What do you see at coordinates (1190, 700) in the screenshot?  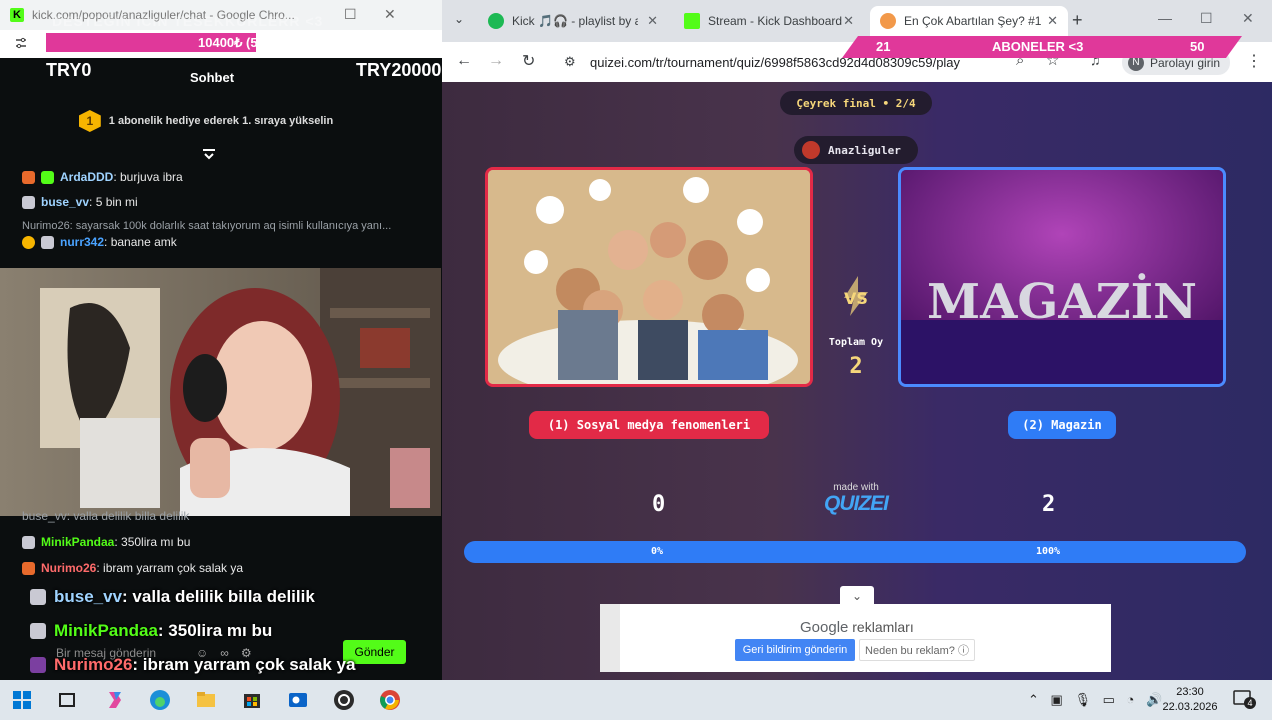 I see `clock: 23:30 22.03.2026` at bounding box center [1190, 700].